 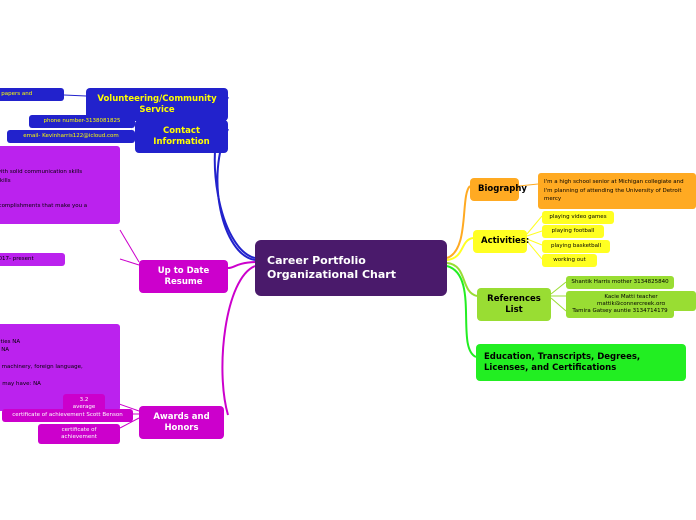 I want to click on leaf-reference-mother: Shantik Harris mother 3134825840, so click(x=620, y=282).